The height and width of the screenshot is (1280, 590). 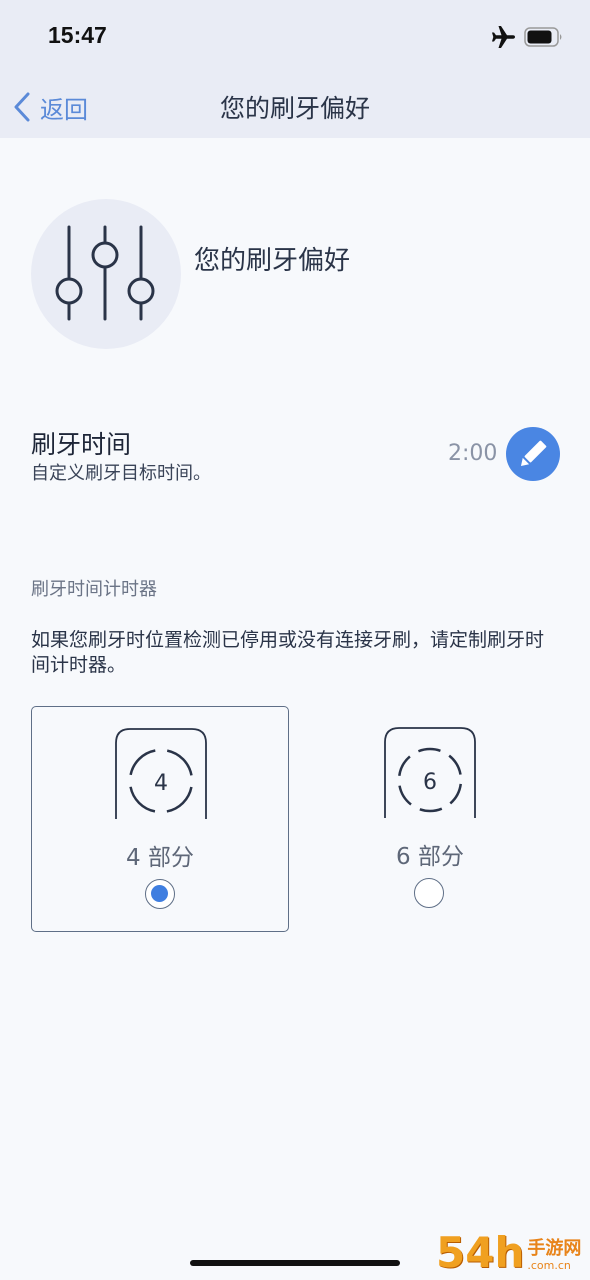 I want to click on duration-description: 自定义刷牙目标时间。, so click(x=121, y=473).